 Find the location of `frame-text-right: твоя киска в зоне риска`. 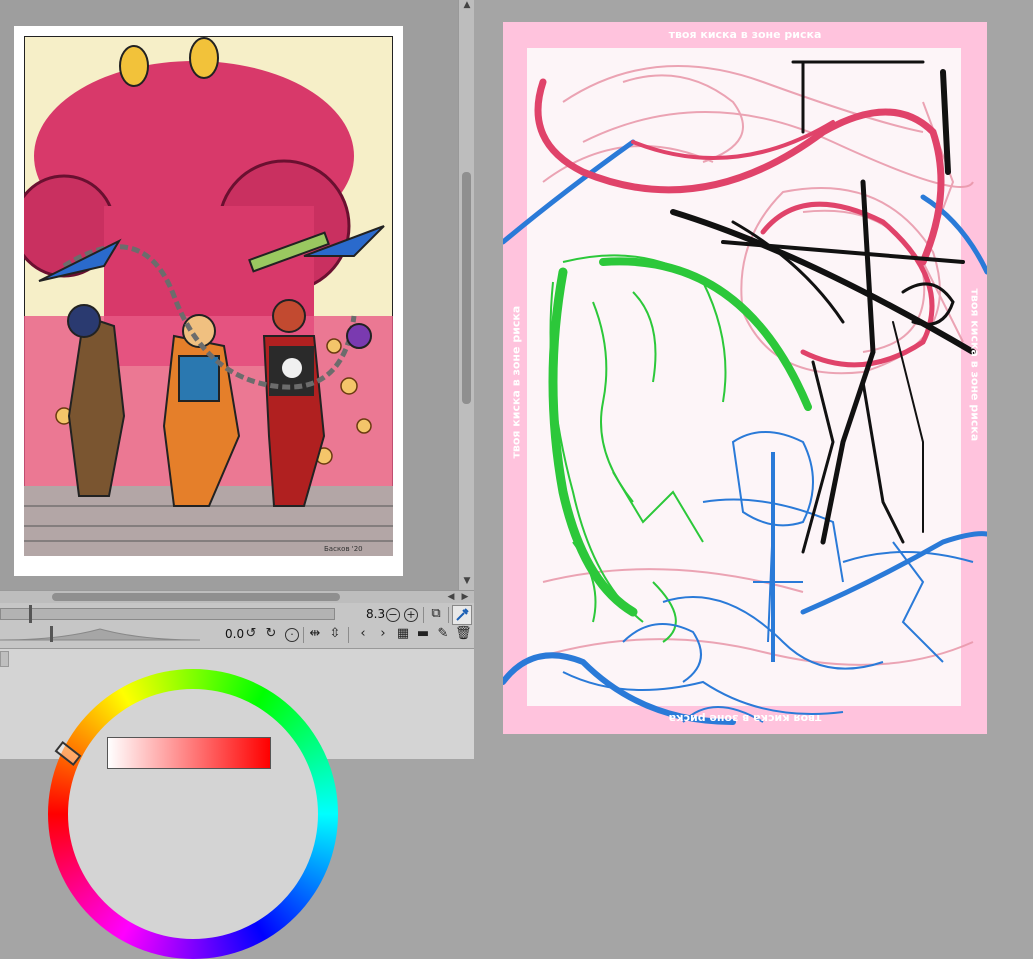

frame-text-right: твоя киска в зоне риска is located at coordinates (975, 365).